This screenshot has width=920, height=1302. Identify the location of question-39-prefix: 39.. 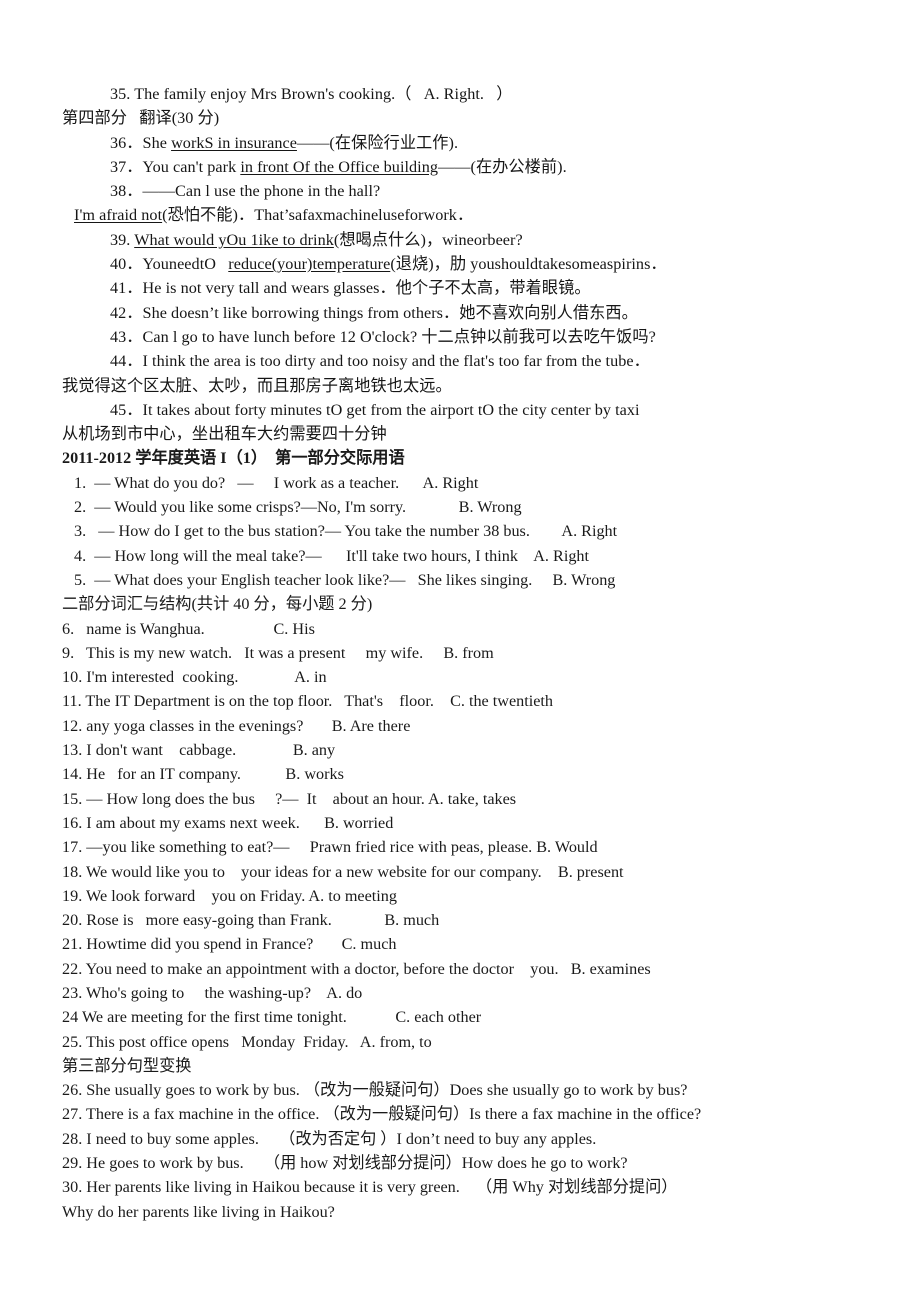
(122, 239).